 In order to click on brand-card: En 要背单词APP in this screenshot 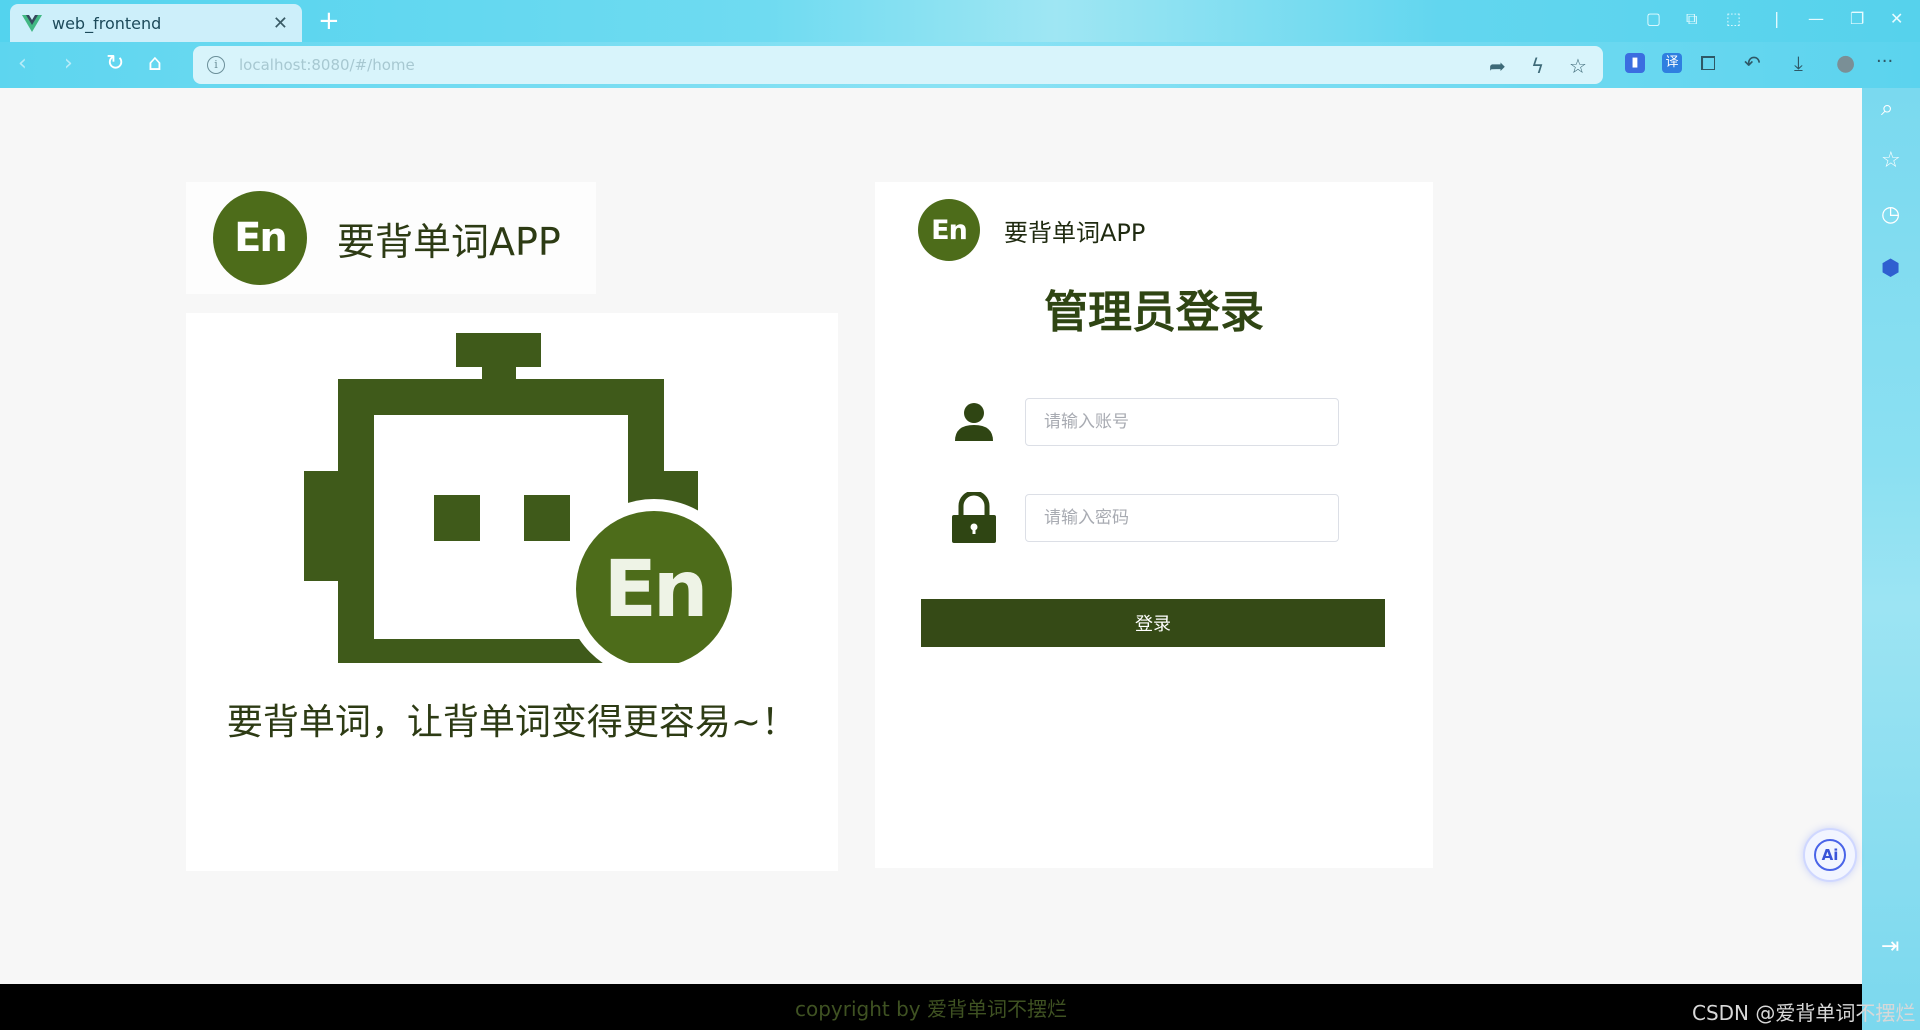, I will do `click(391, 238)`.